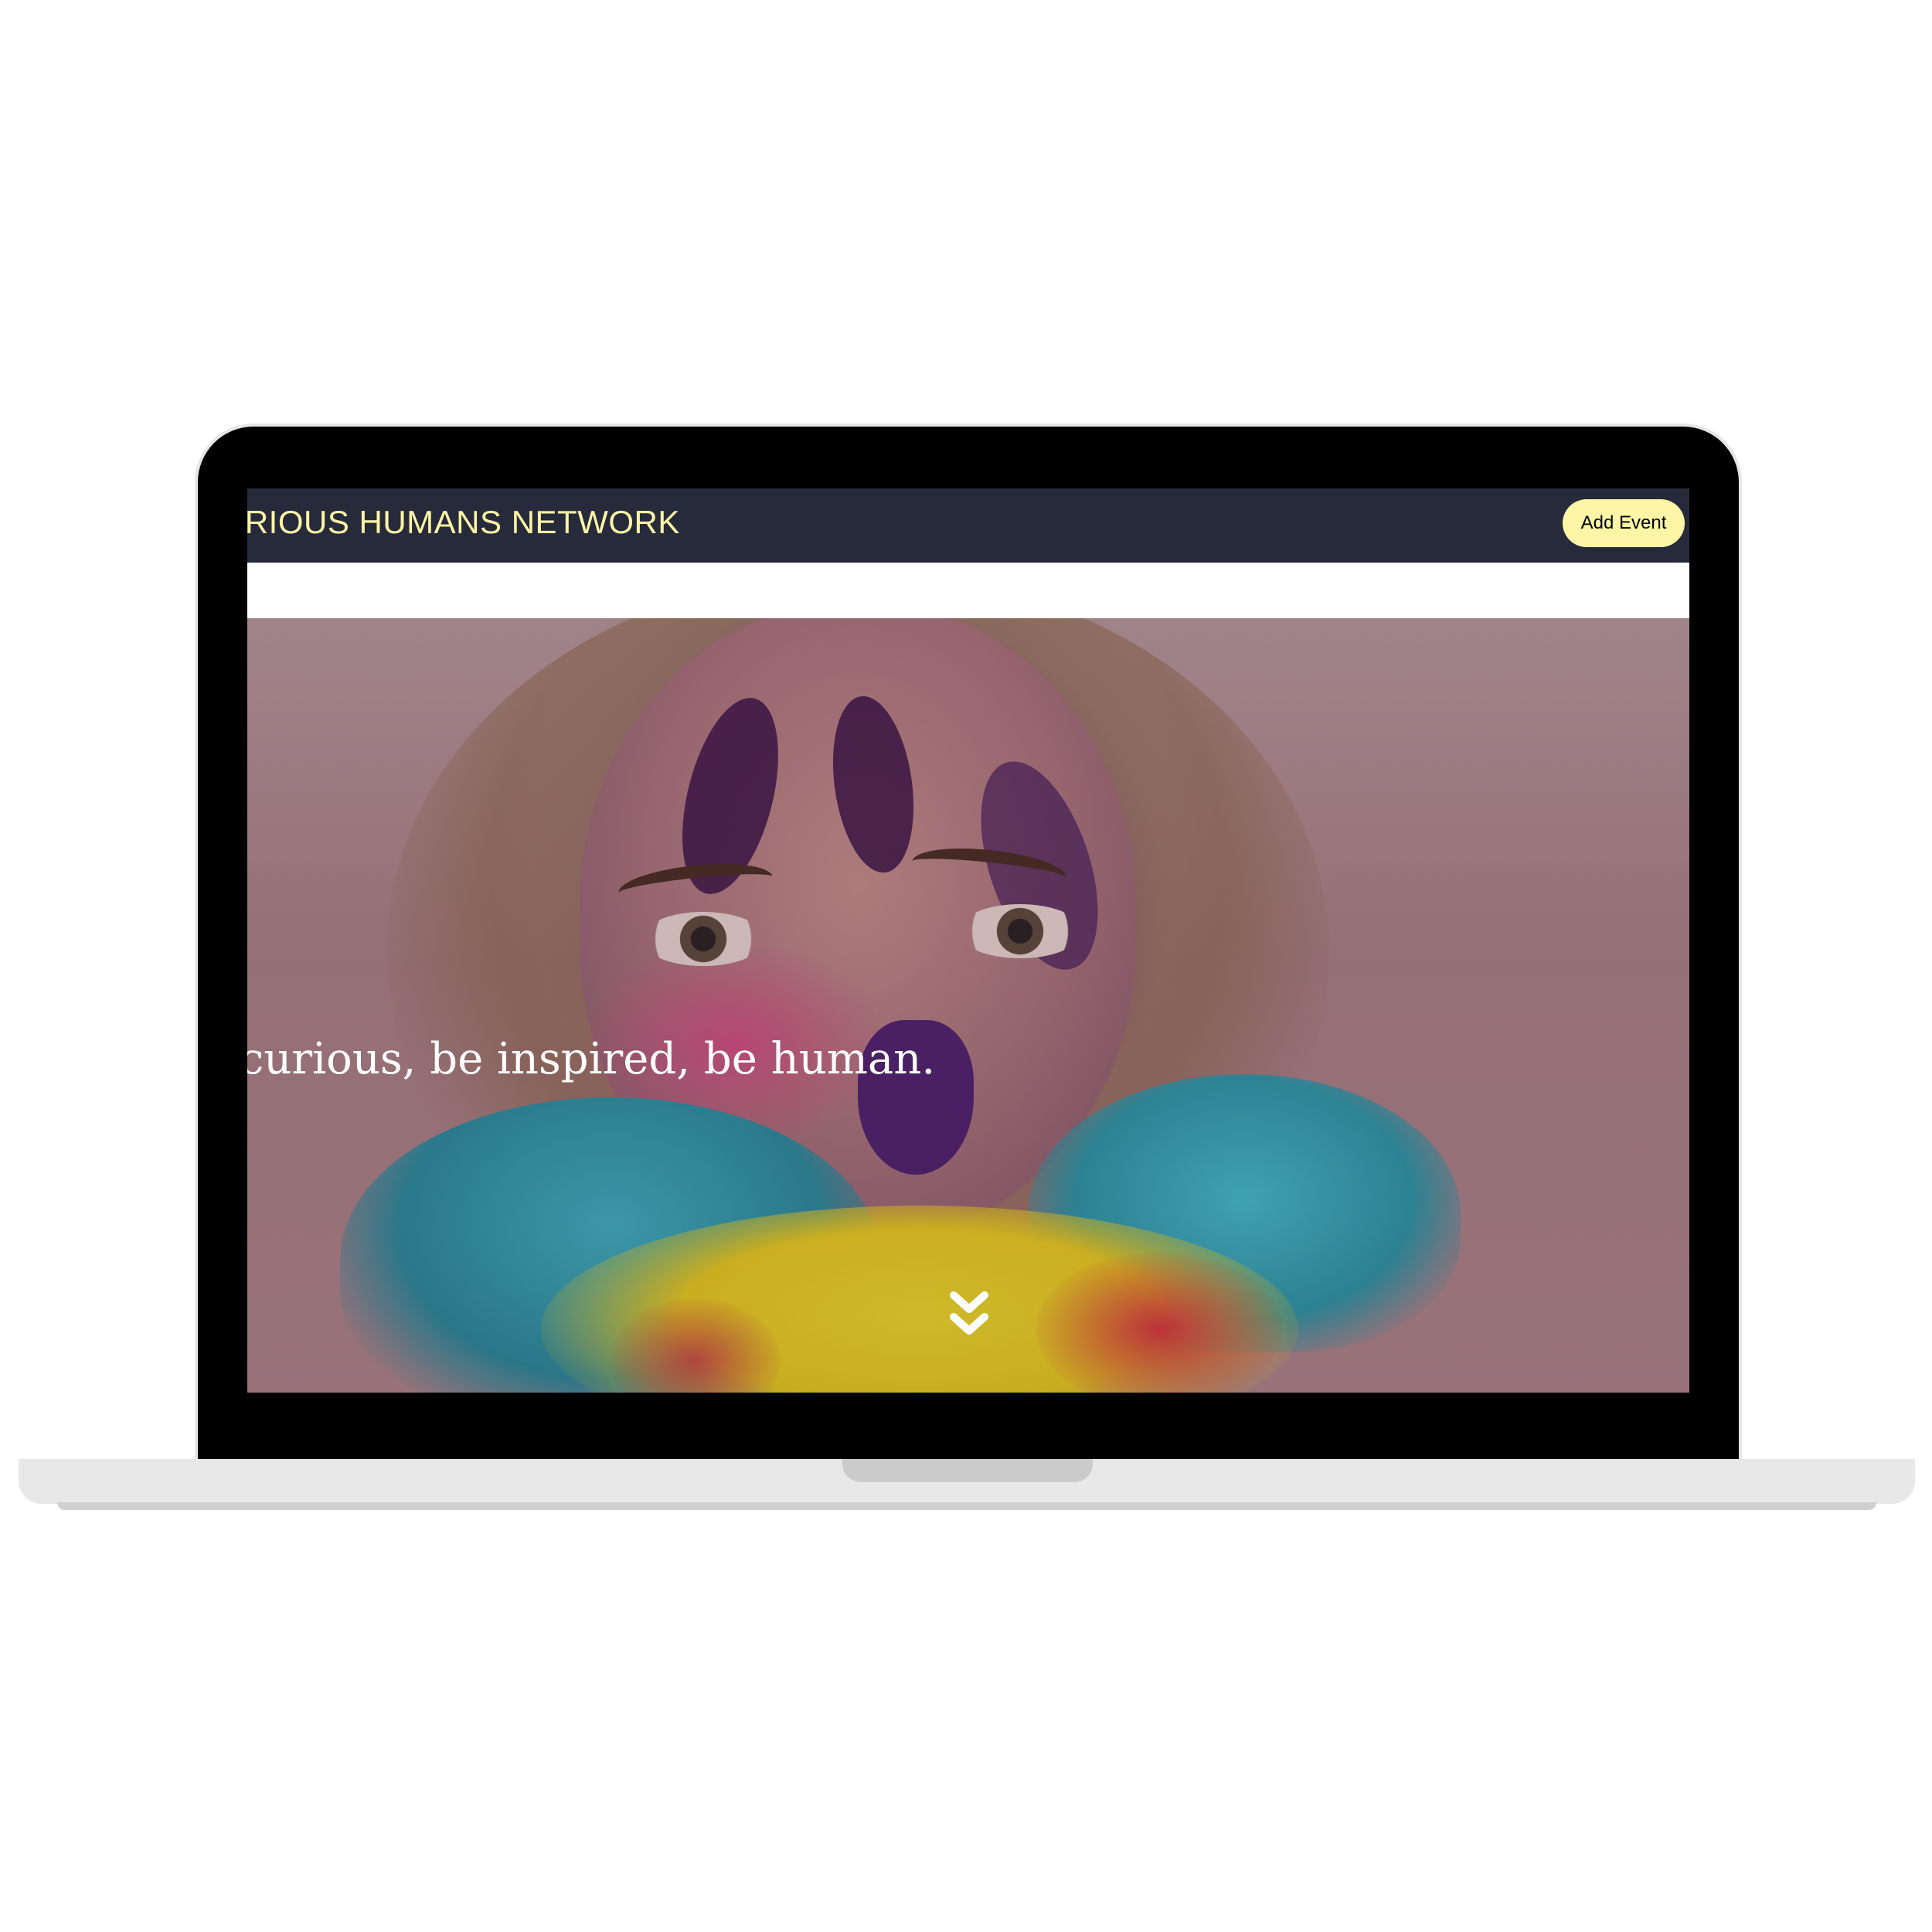 The width and height of the screenshot is (1932, 1932). I want to click on spacer-band, so click(968, 590).